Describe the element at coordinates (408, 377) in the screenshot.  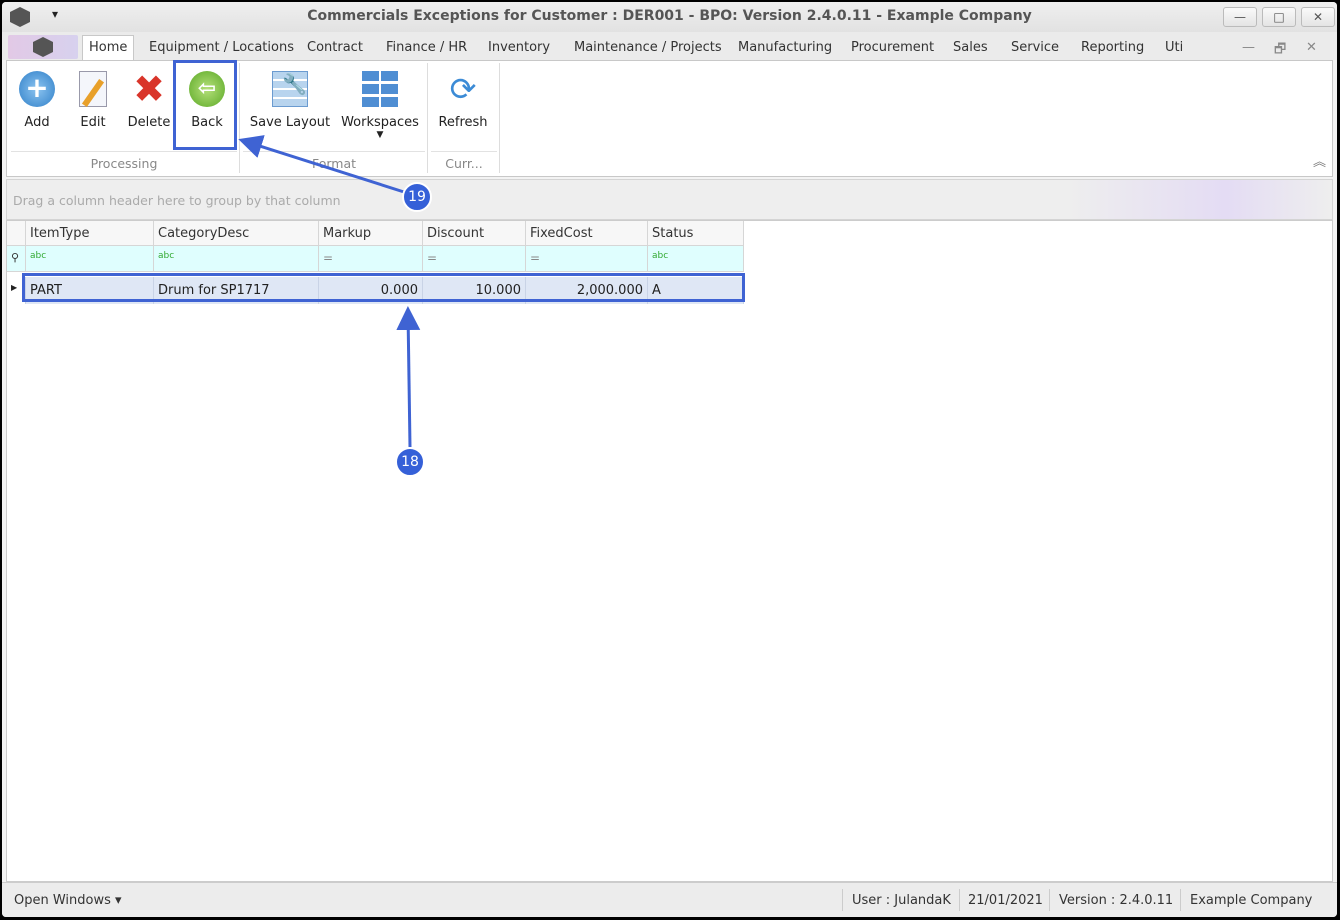
I see `arrow-to-row` at that location.